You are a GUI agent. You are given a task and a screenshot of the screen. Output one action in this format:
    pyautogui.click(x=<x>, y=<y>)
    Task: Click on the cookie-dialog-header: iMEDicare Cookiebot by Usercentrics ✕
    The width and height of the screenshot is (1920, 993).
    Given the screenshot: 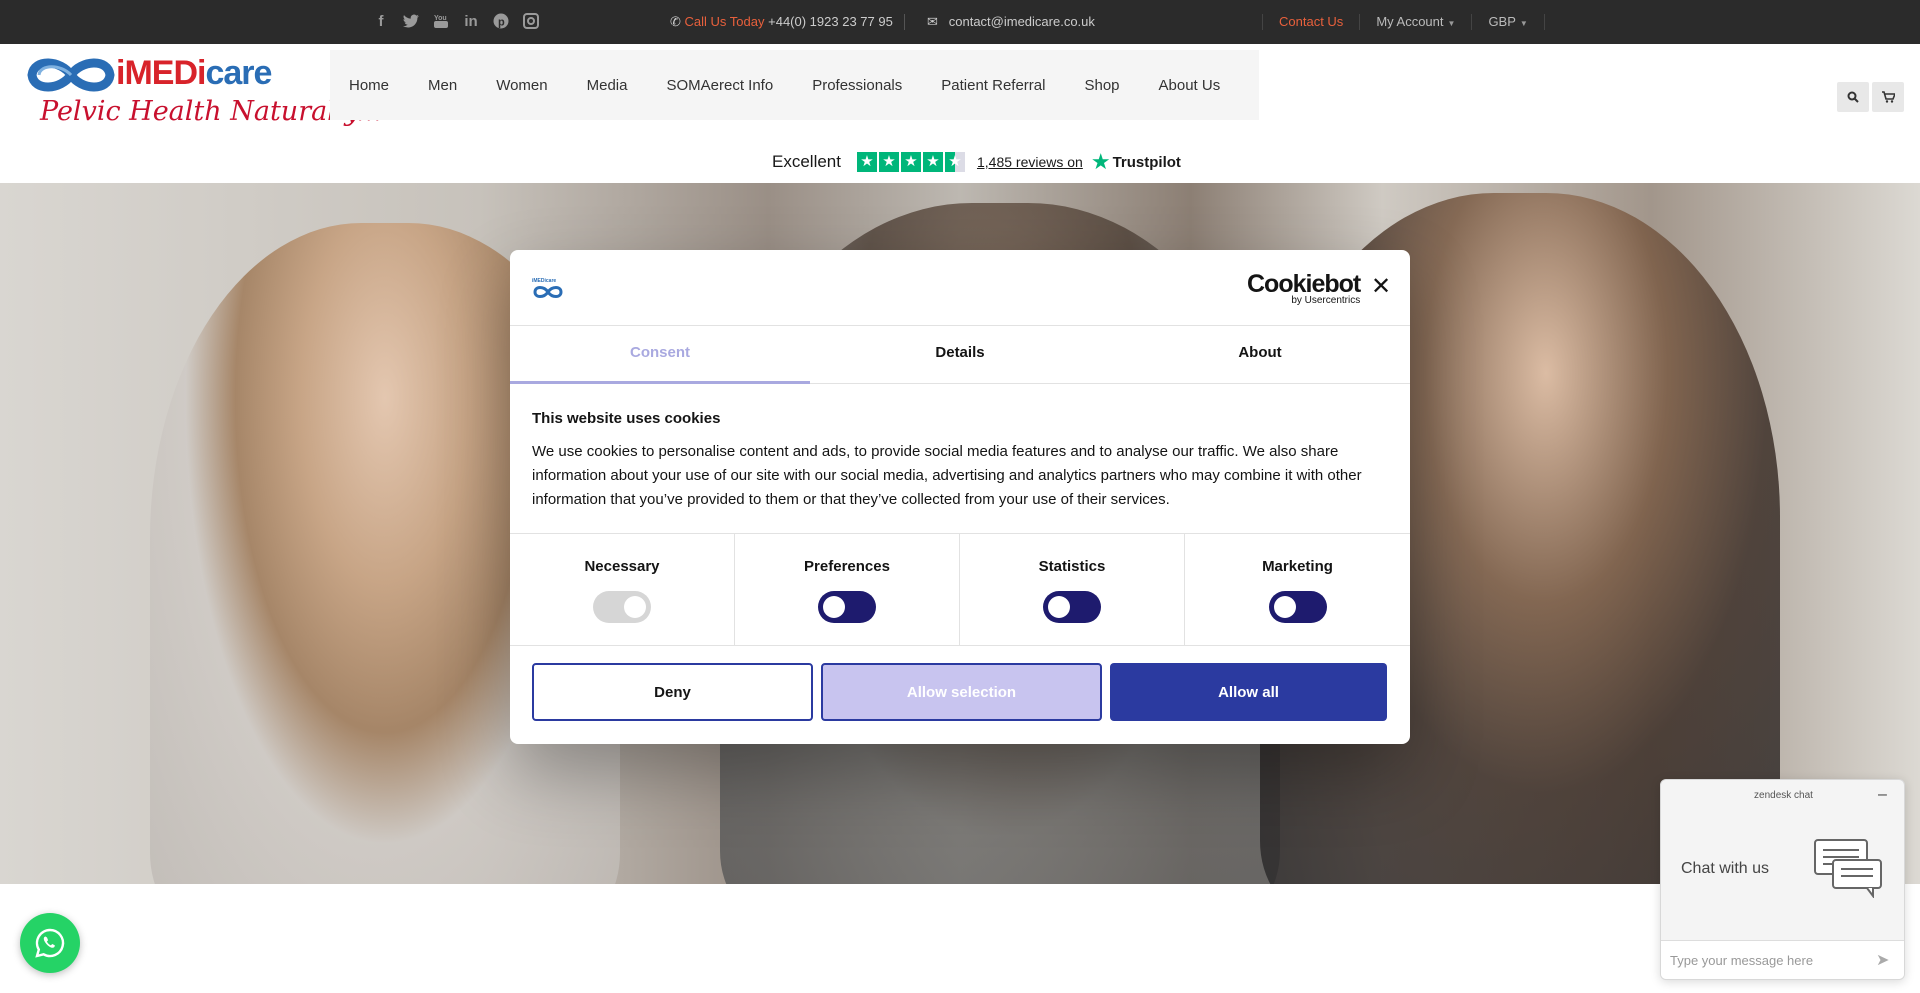 What is the action you would take?
    pyautogui.click(x=960, y=288)
    